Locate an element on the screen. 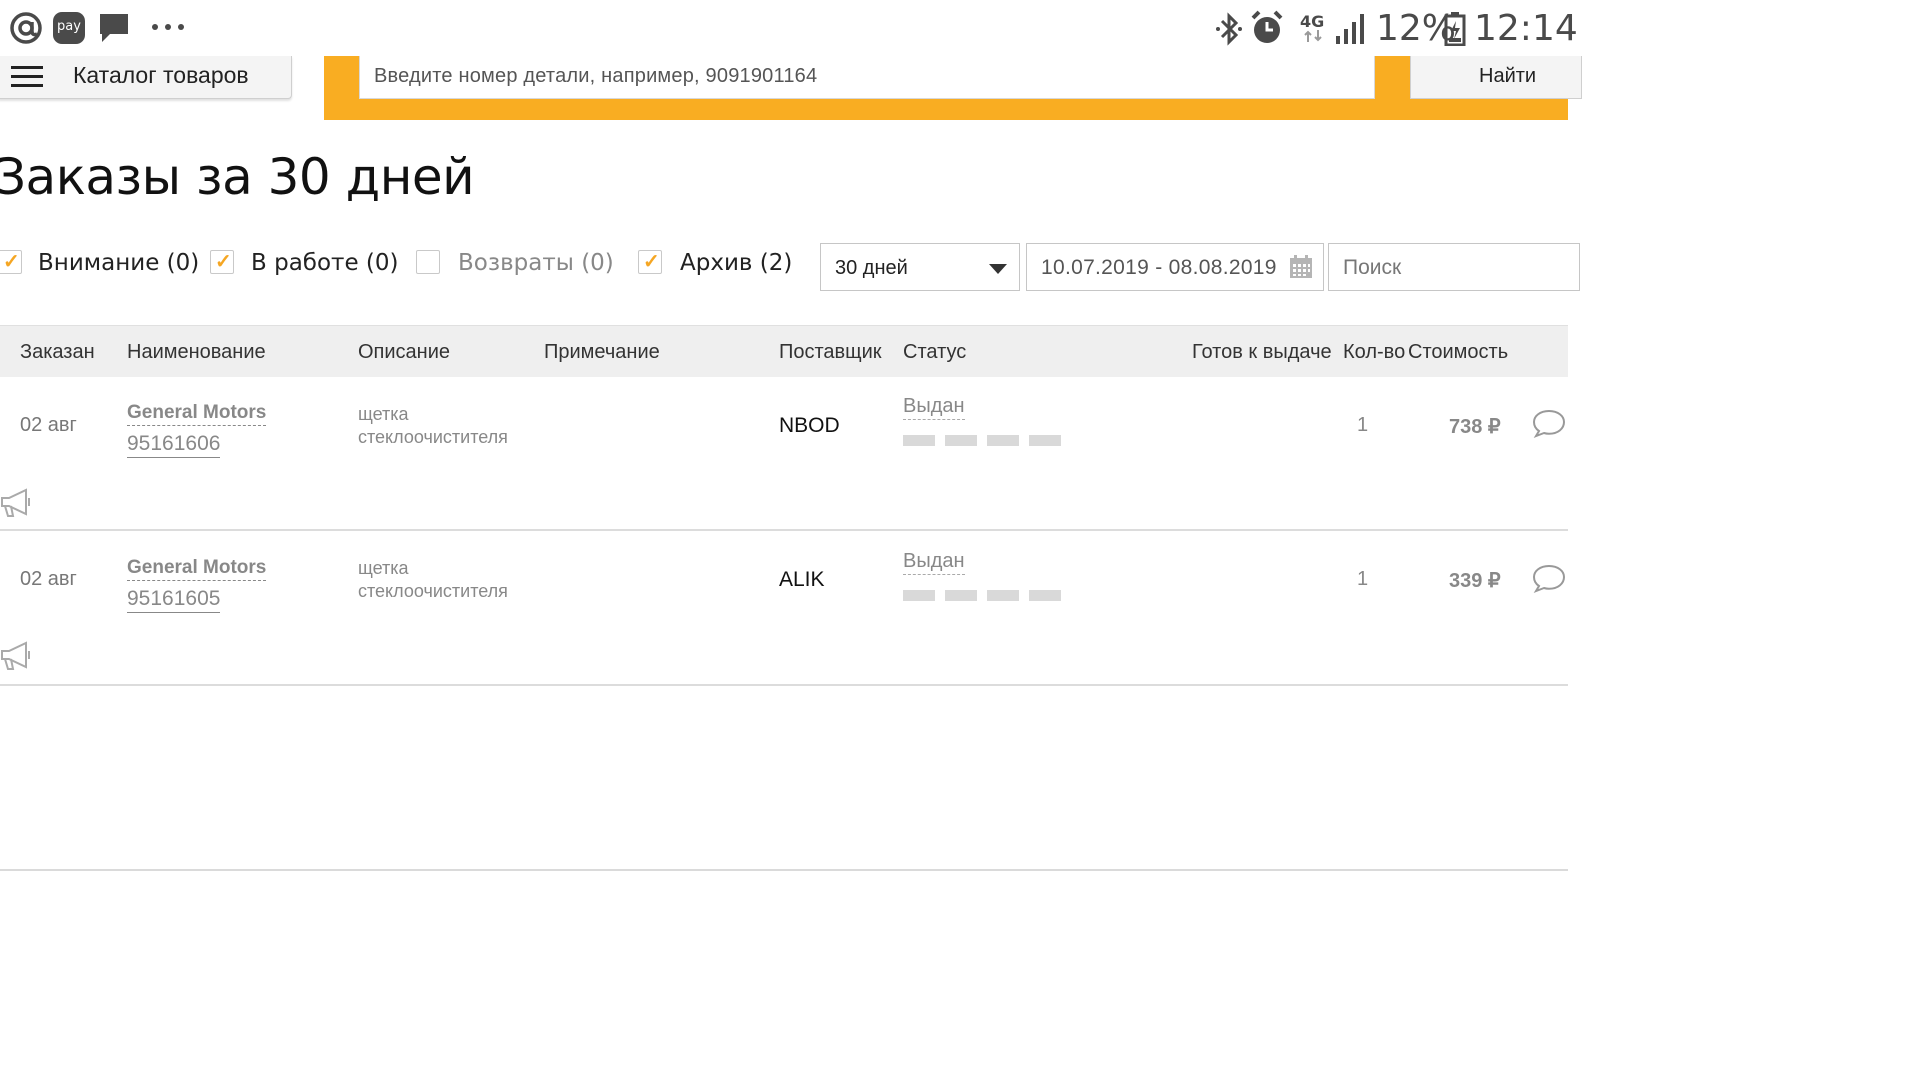 The height and width of the screenshot is (1080, 1920). column-header-name: Наименование is located at coordinates (196, 352).